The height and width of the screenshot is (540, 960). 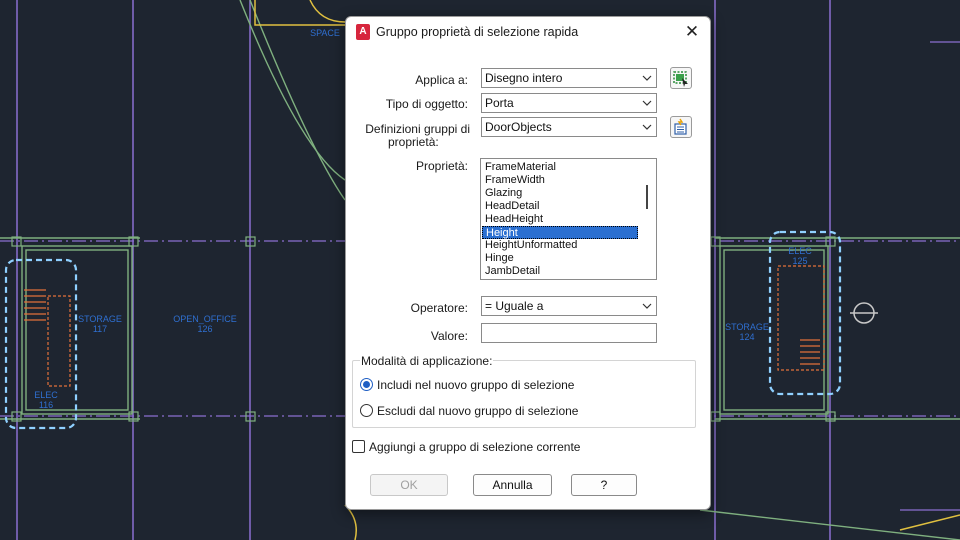 What do you see at coordinates (569, 127) in the screenshot?
I see `property-set-defs-dropdown: DoorObjects` at bounding box center [569, 127].